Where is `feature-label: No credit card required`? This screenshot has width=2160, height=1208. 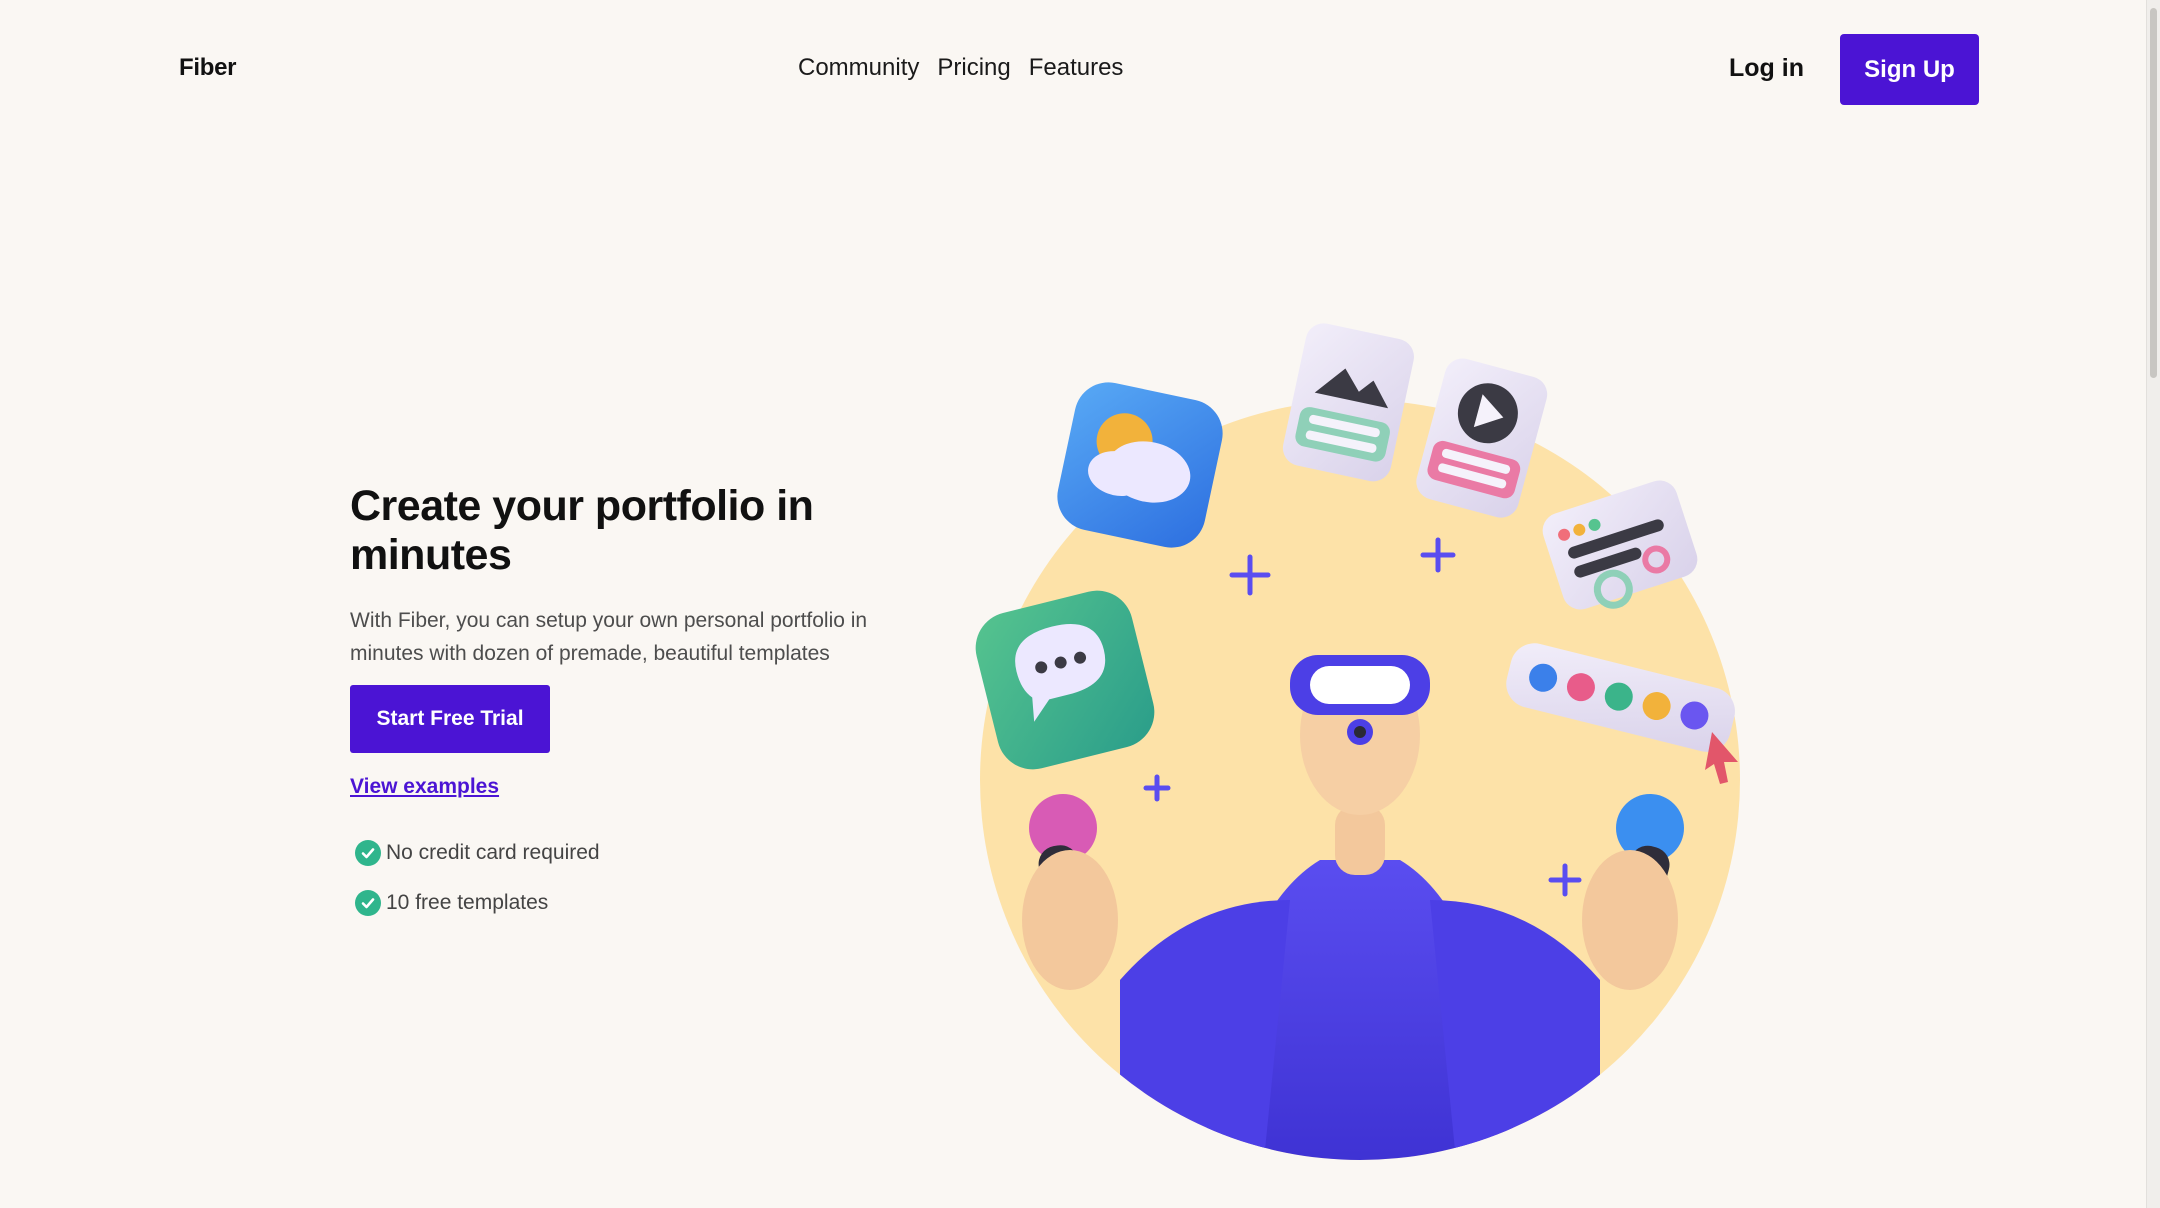
feature-label: No credit card required is located at coordinates (493, 852).